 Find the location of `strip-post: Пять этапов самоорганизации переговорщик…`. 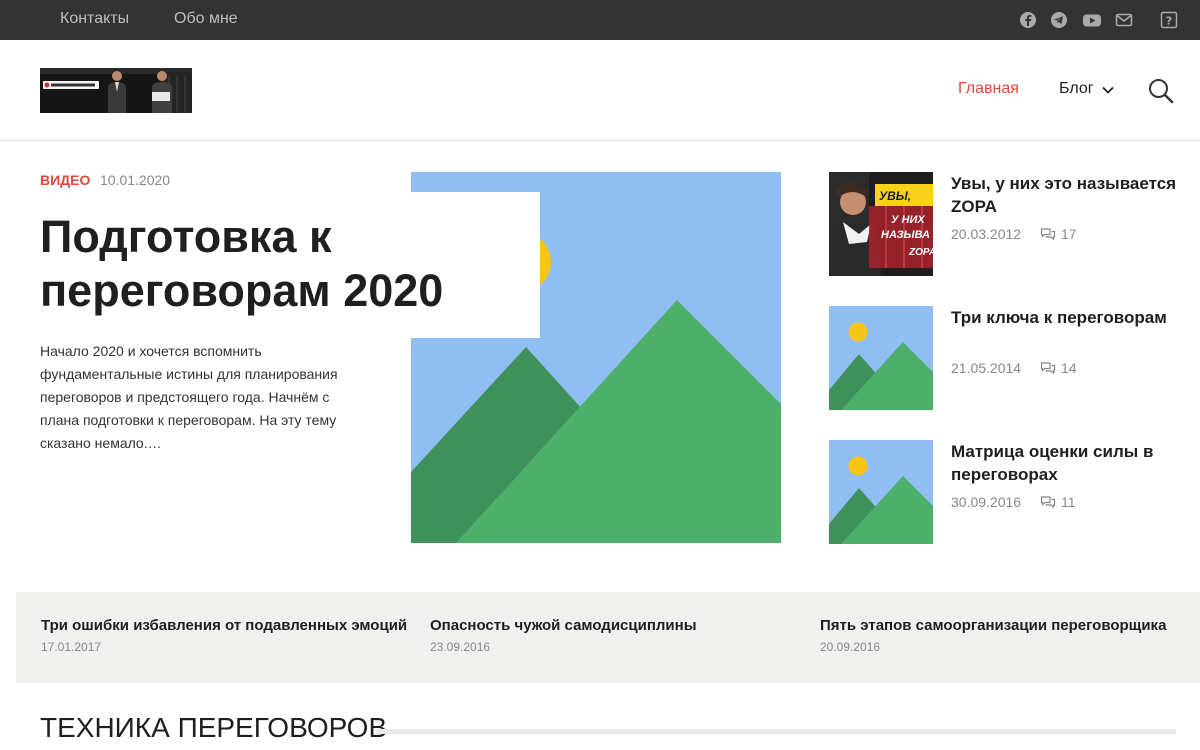

strip-post: Пять этапов самоорганизации переговорщик… is located at coordinates (993, 635).